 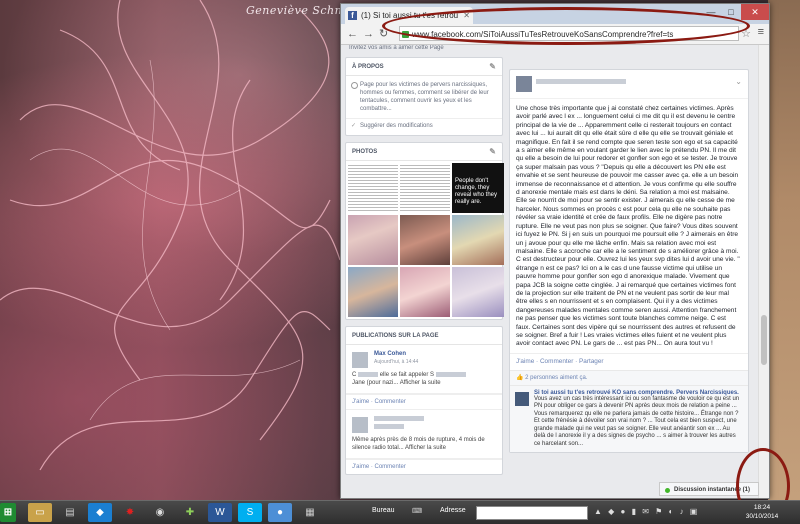 What do you see at coordinates (784, 250) in the screenshot?
I see `desktop-background-strip` at bounding box center [784, 250].